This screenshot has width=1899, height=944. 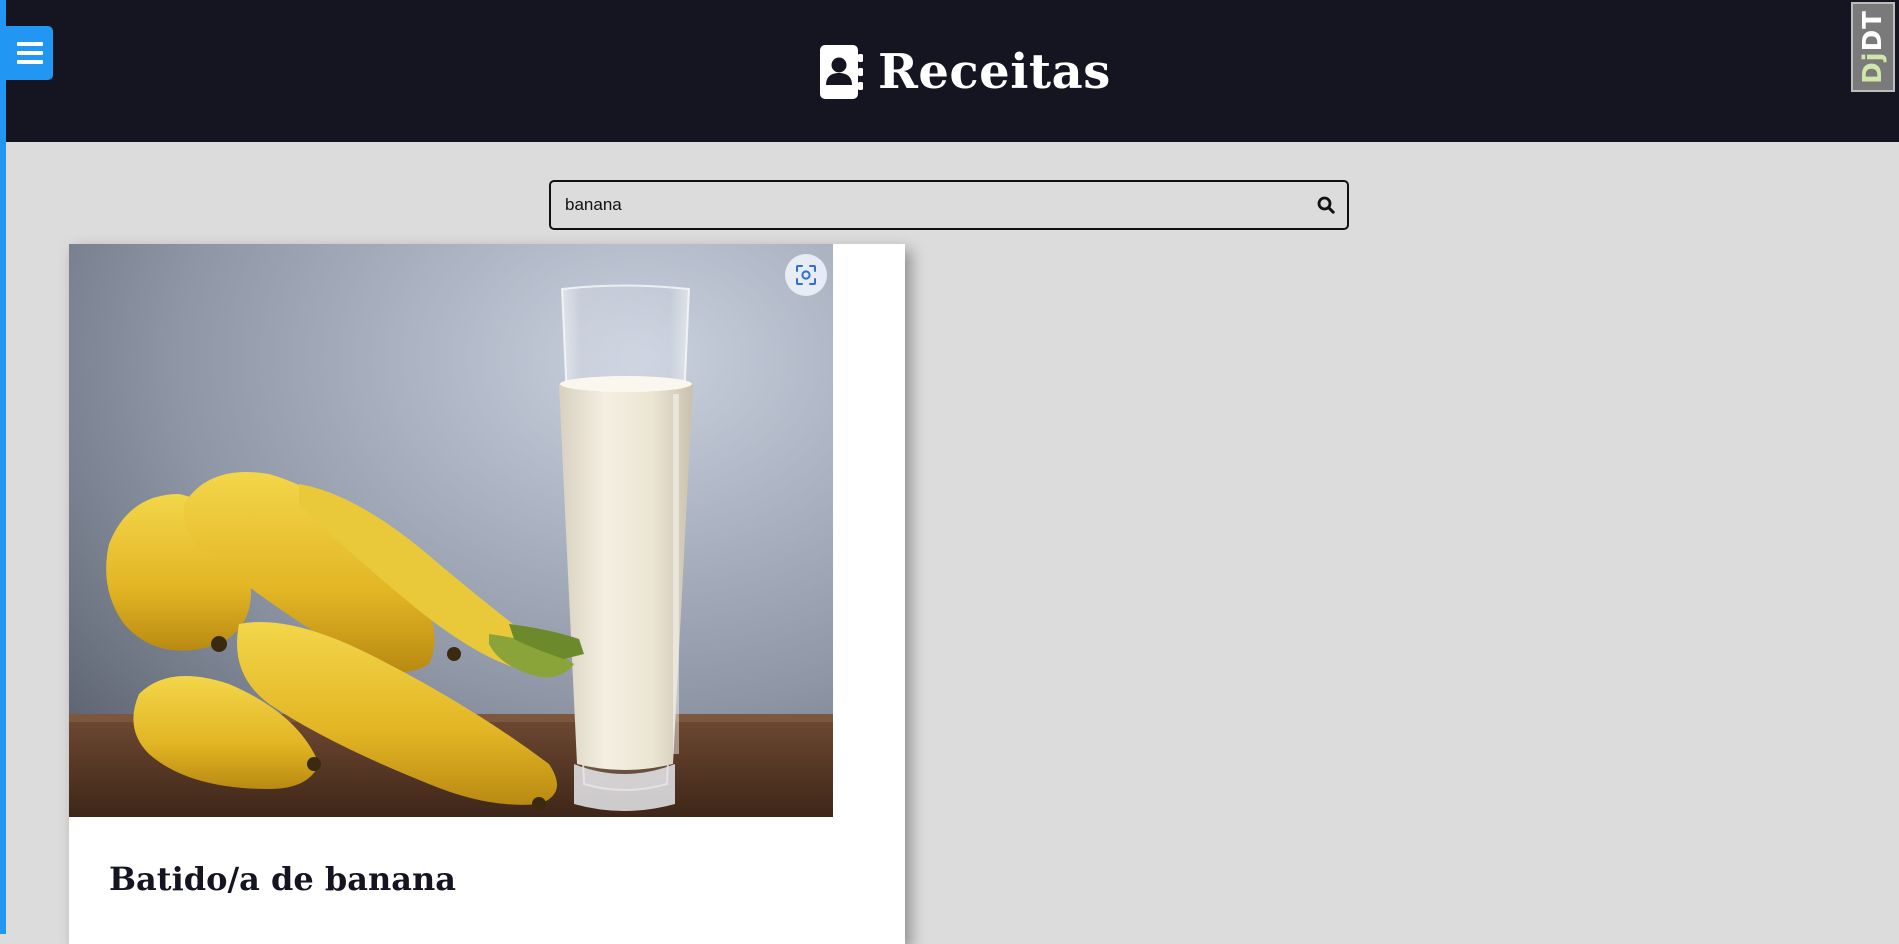 I want to click on debug-toolbar-label: DjDT, so click(x=1873, y=47).